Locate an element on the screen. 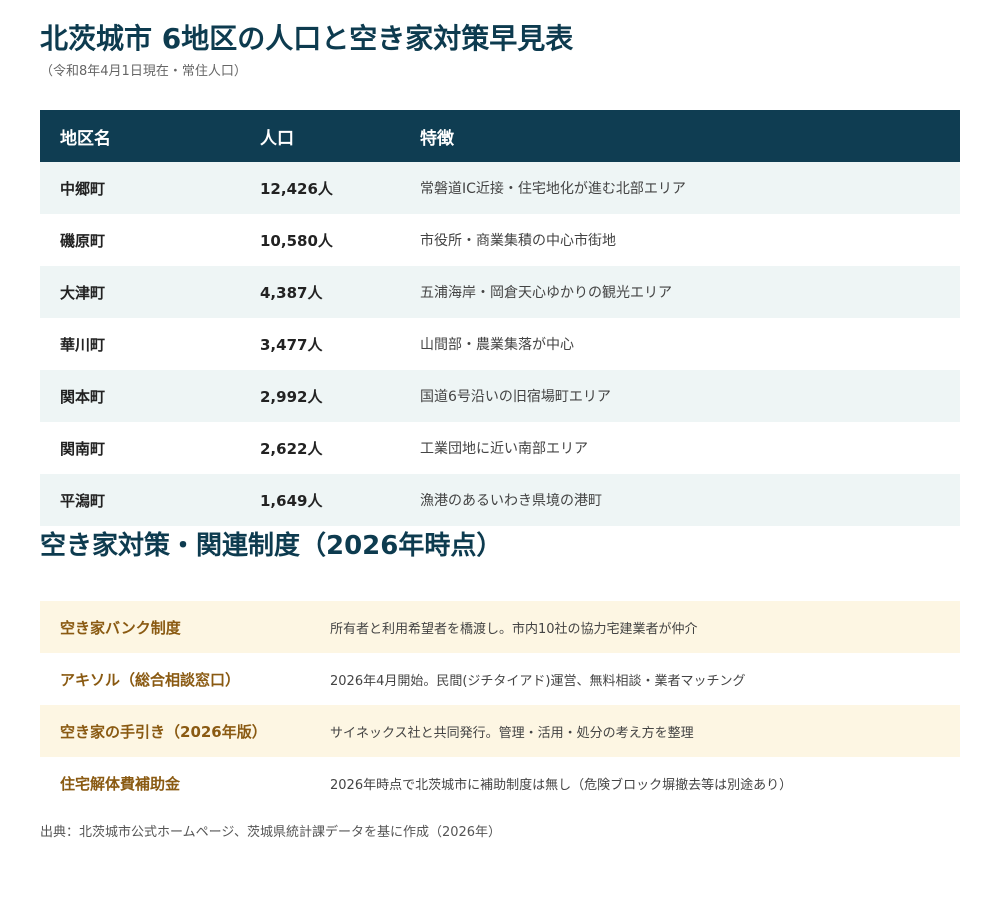 The width and height of the screenshot is (1000, 900). area-feature: 工業団地に近い南部エリア is located at coordinates (504, 449).